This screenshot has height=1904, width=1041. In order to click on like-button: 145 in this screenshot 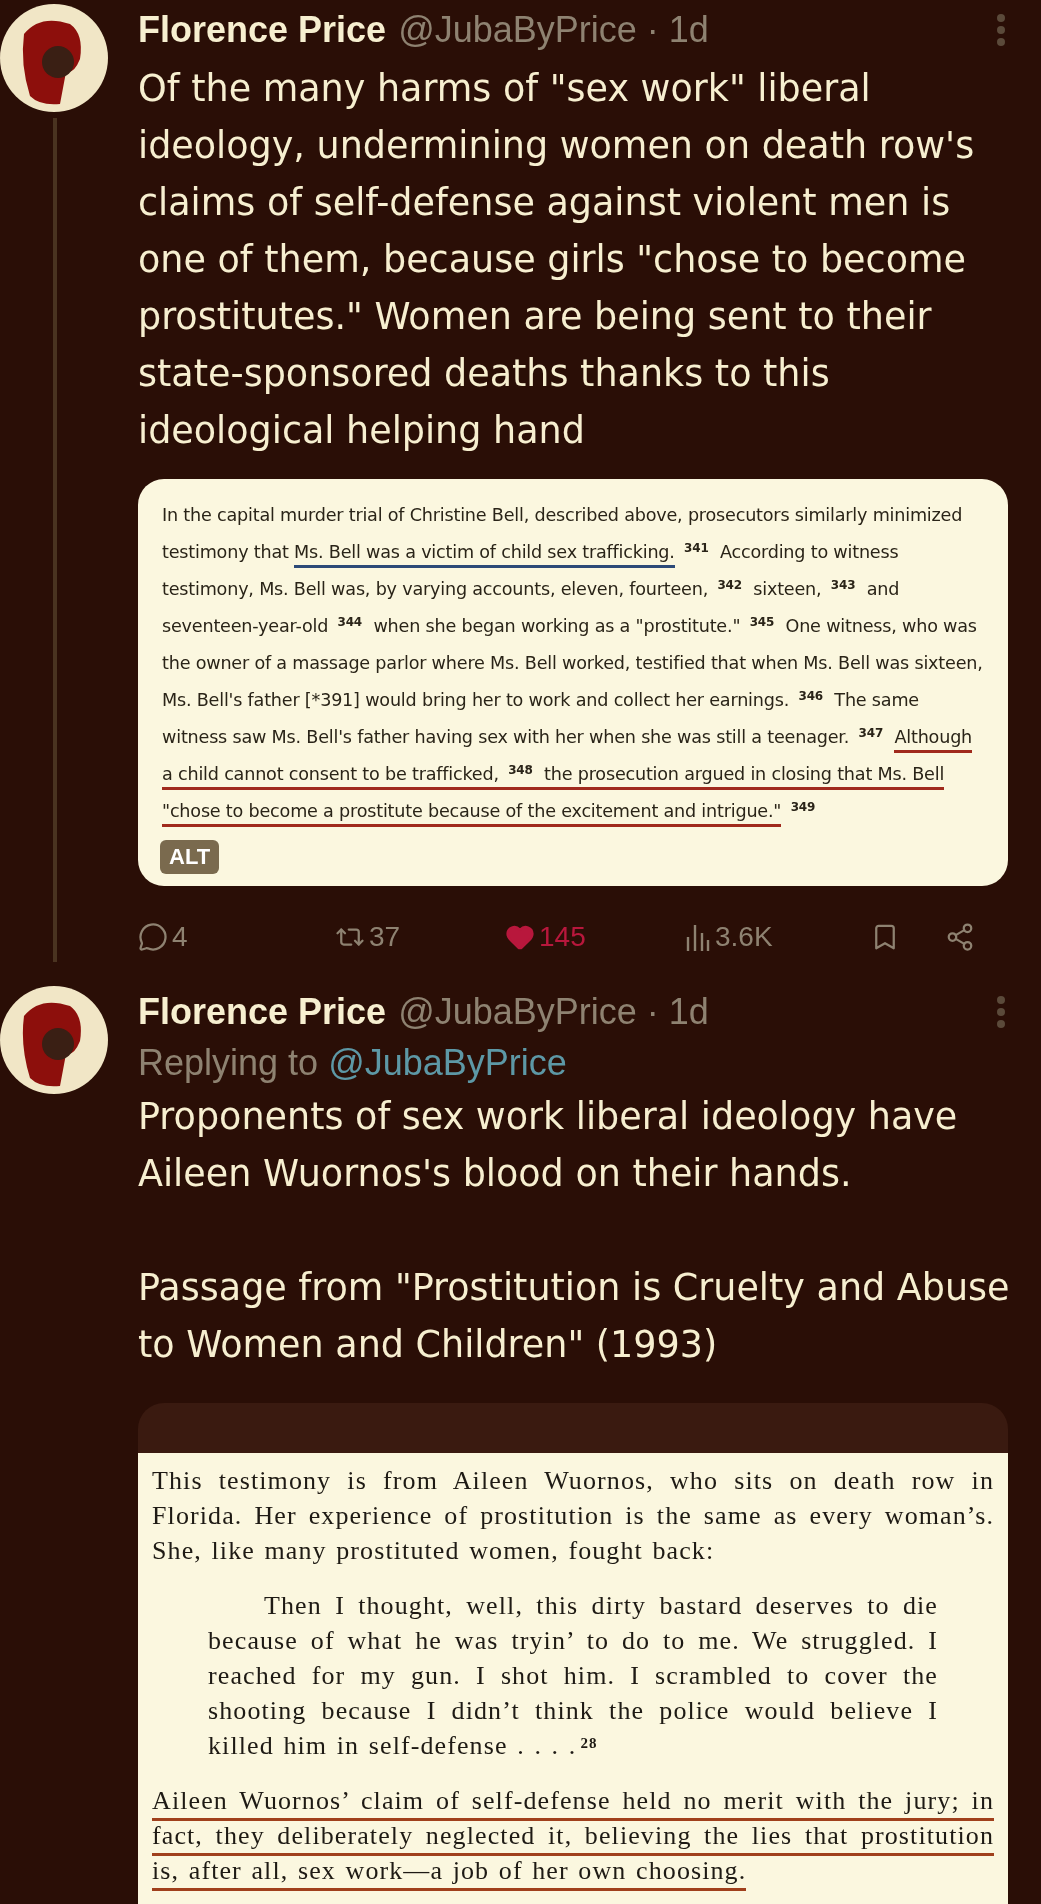, I will do `click(595, 937)`.